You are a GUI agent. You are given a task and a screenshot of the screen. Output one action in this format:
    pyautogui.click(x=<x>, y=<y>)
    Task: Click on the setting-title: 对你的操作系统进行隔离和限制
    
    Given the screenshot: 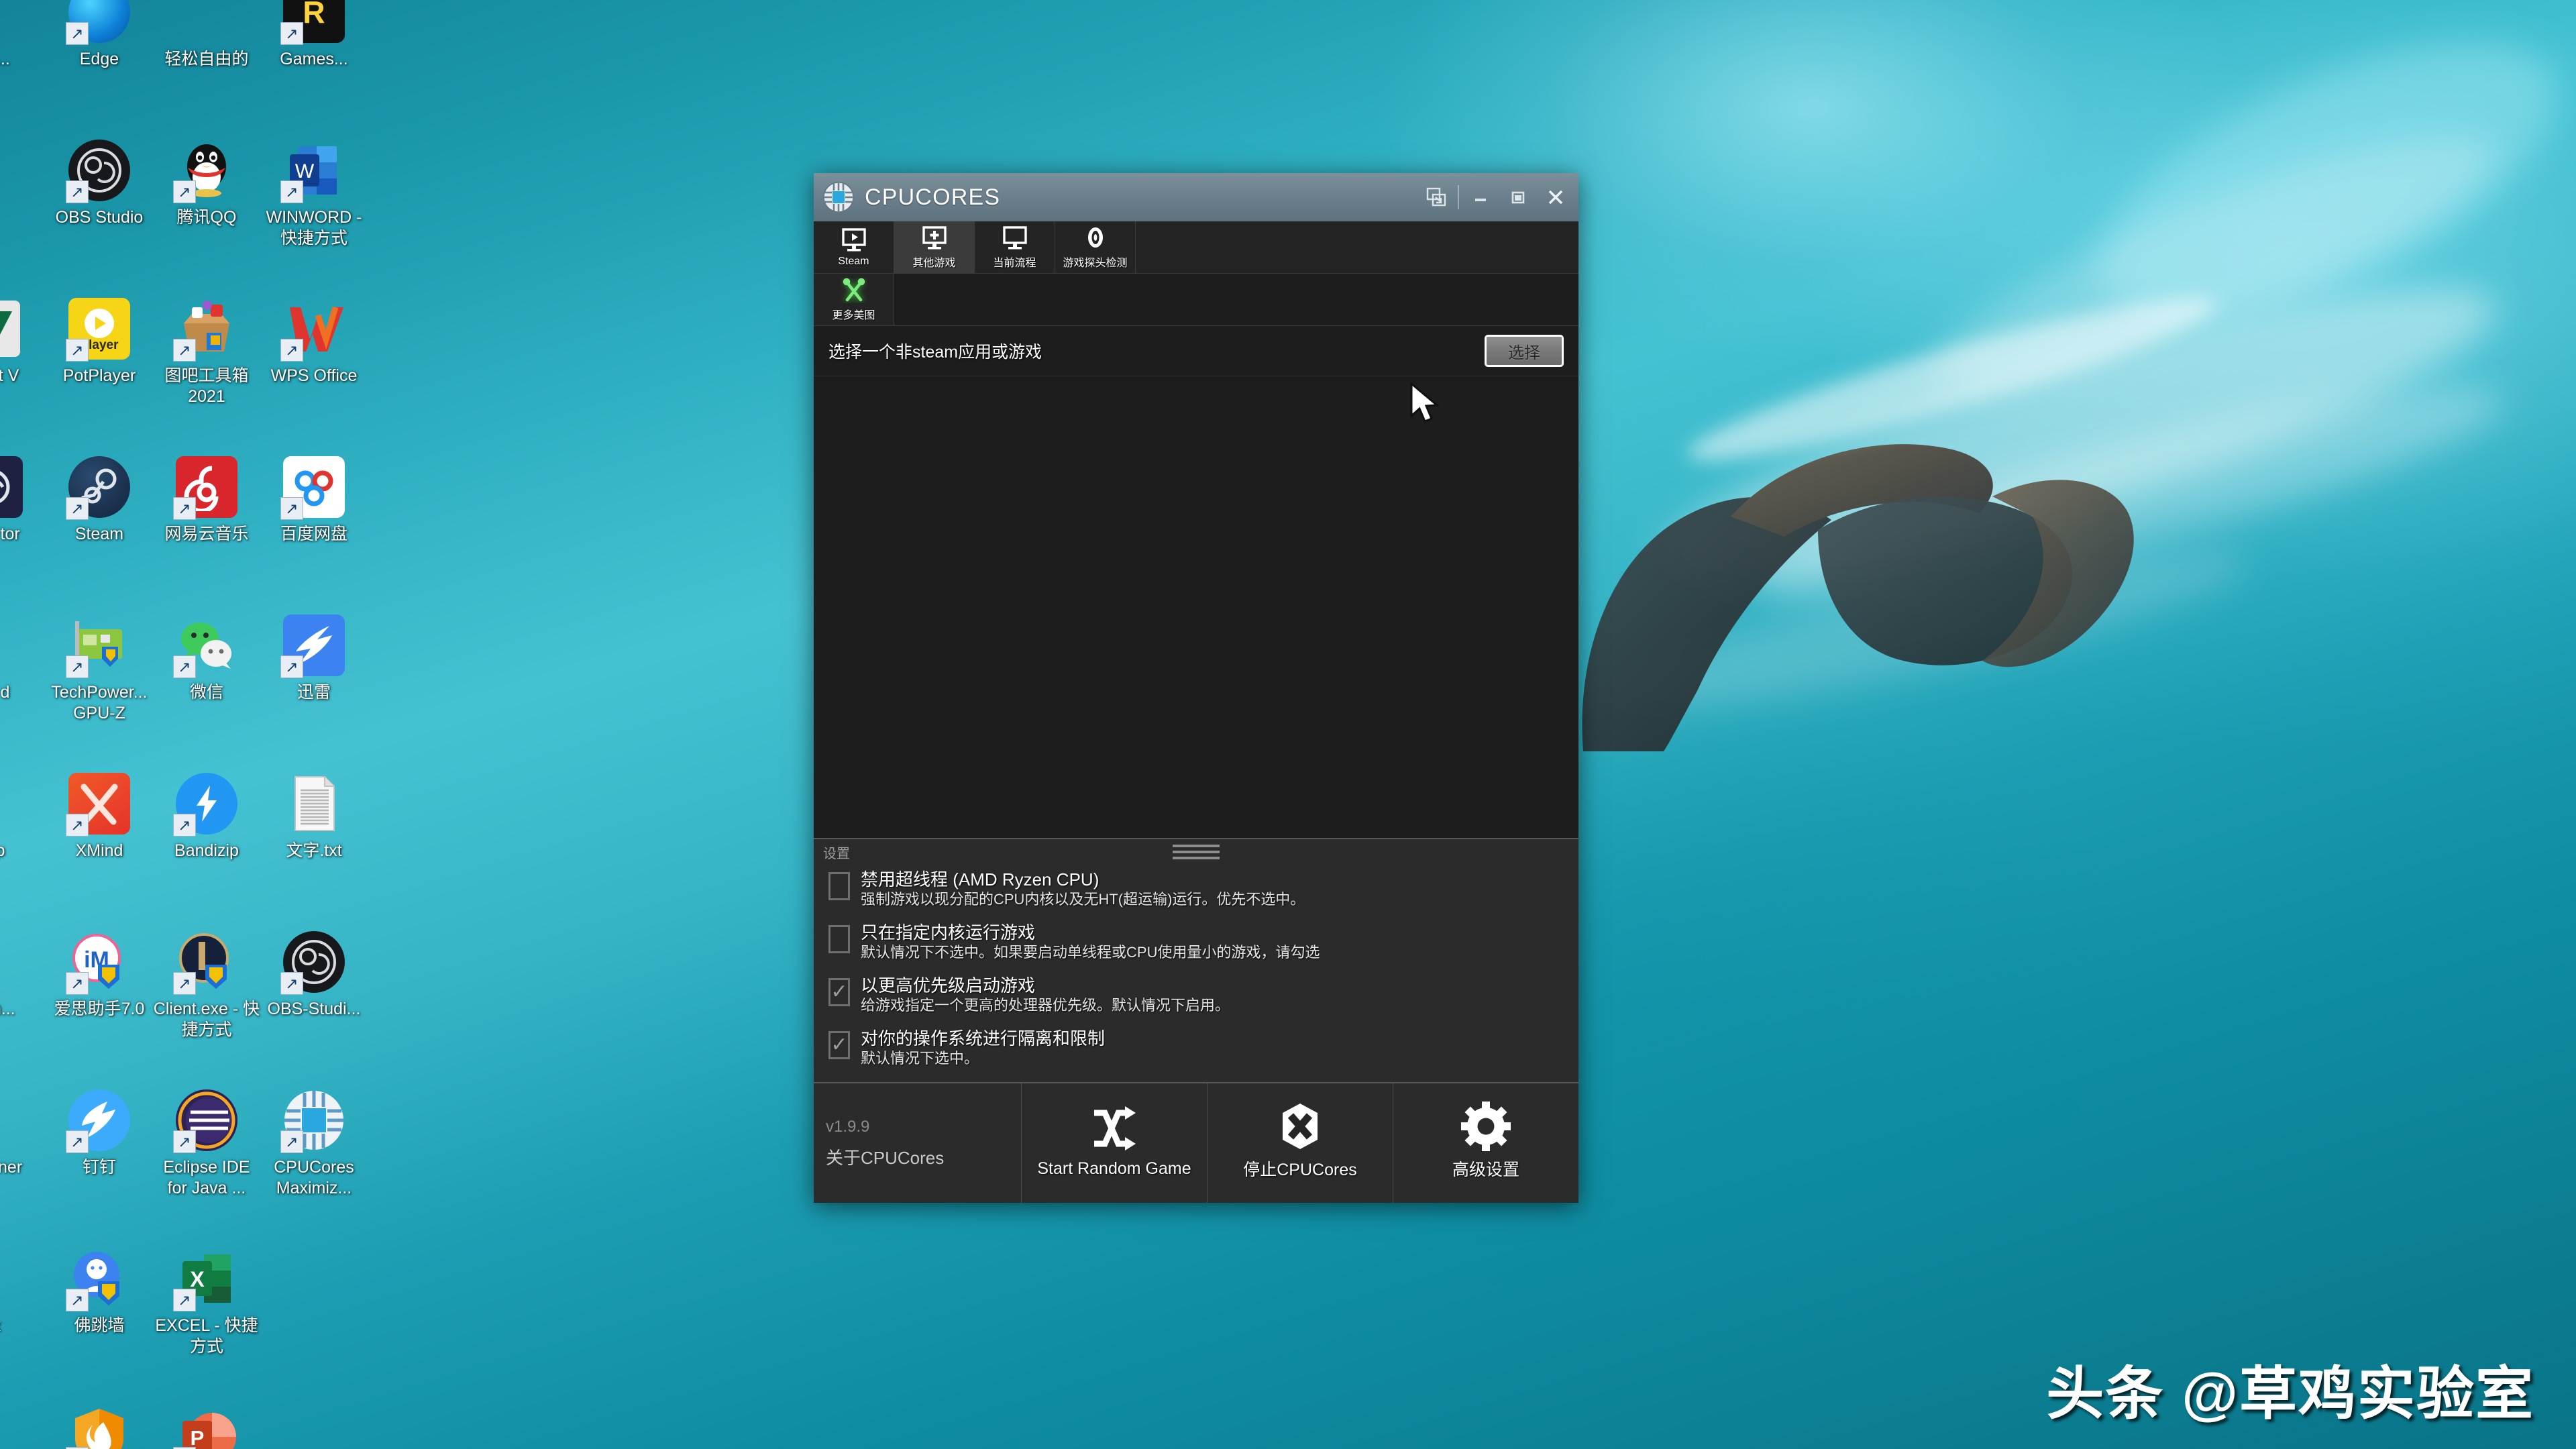 What is the action you would take?
    pyautogui.click(x=983, y=1038)
    